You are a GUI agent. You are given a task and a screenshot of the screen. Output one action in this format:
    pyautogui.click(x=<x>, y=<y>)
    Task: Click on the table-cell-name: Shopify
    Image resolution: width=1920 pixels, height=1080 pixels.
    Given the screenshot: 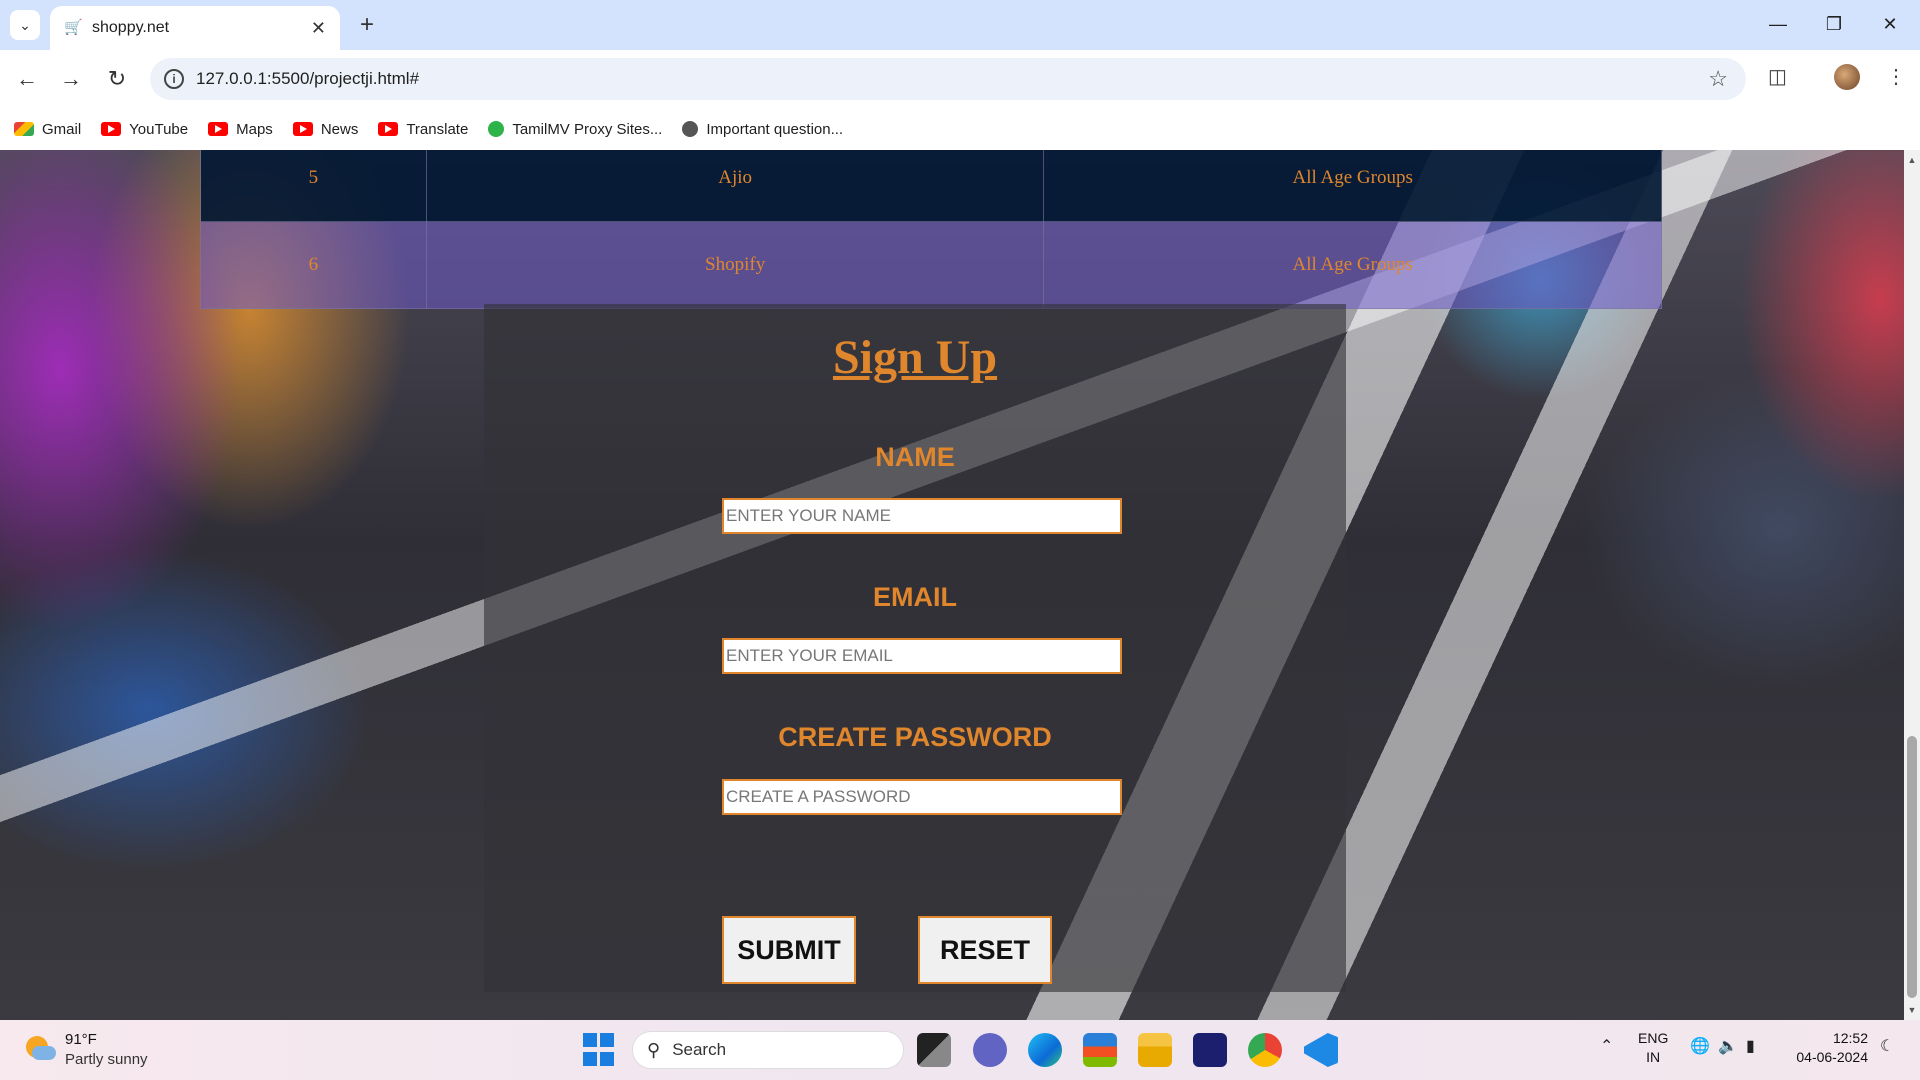 What is the action you would take?
    pyautogui.click(x=735, y=265)
    